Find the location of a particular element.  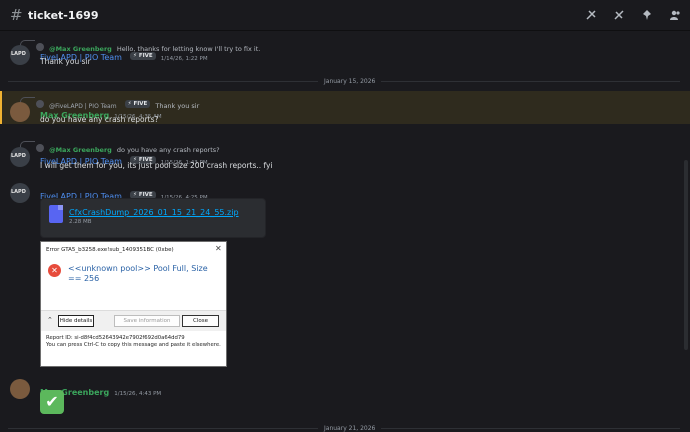

close-button: Close is located at coordinates (200, 321).